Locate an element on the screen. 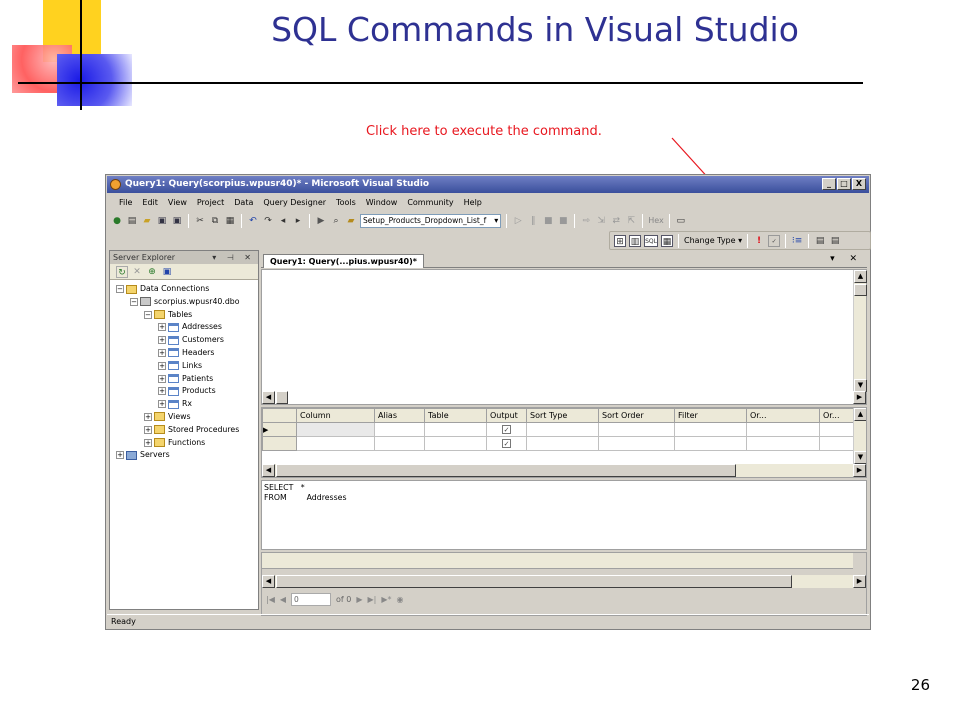 The height and width of the screenshot is (720, 960). verify-sql-icon: ✓ is located at coordinates (774, 240).